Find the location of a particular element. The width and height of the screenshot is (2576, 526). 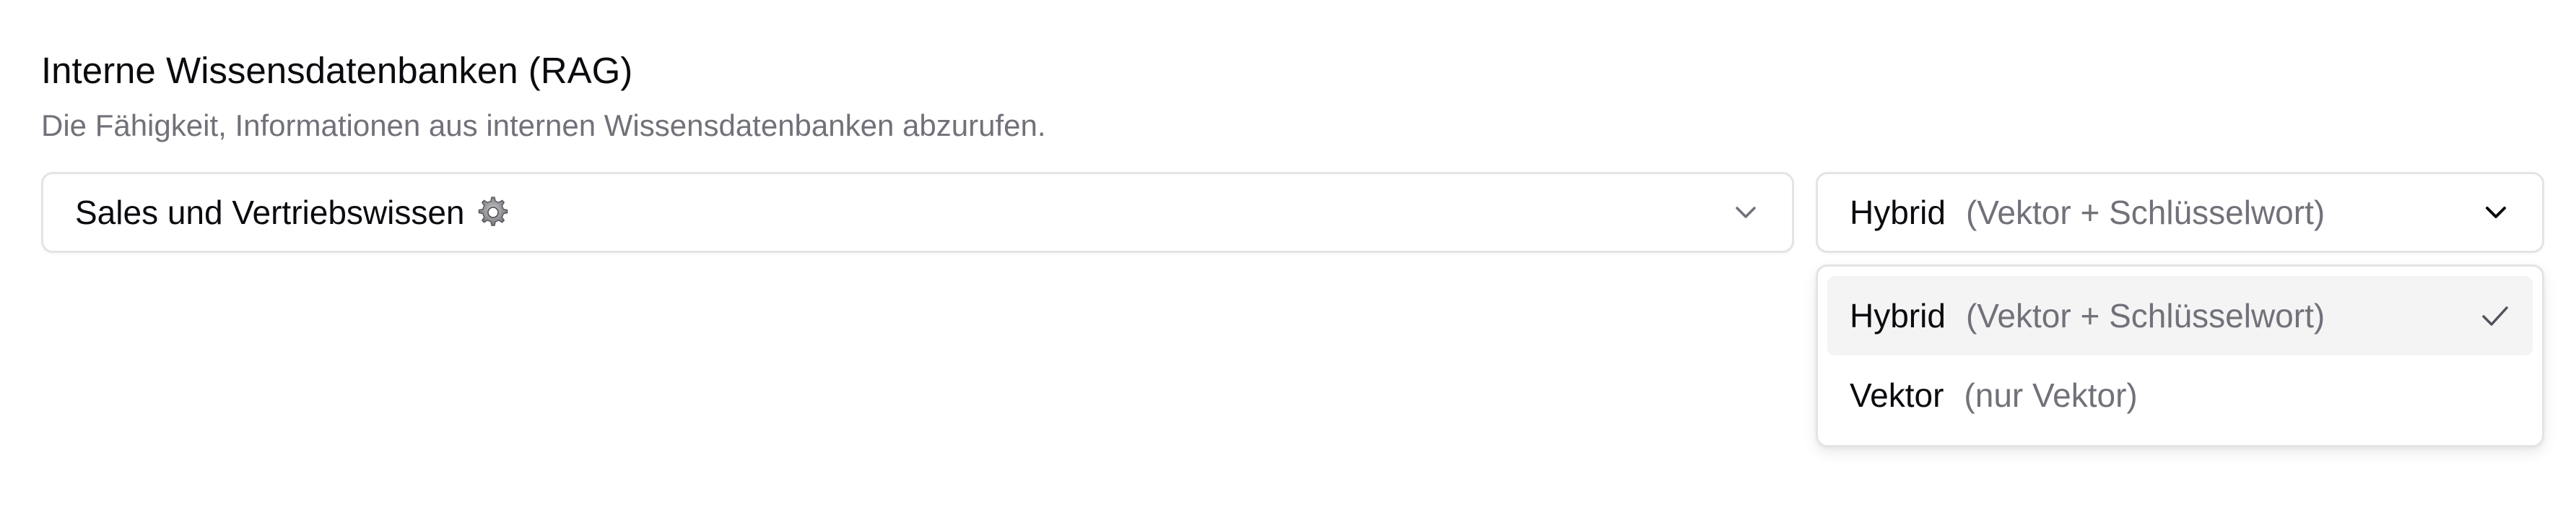

section-title: Interne Wissensdatenbanken (RAG) is located at coordinates (337, 70).